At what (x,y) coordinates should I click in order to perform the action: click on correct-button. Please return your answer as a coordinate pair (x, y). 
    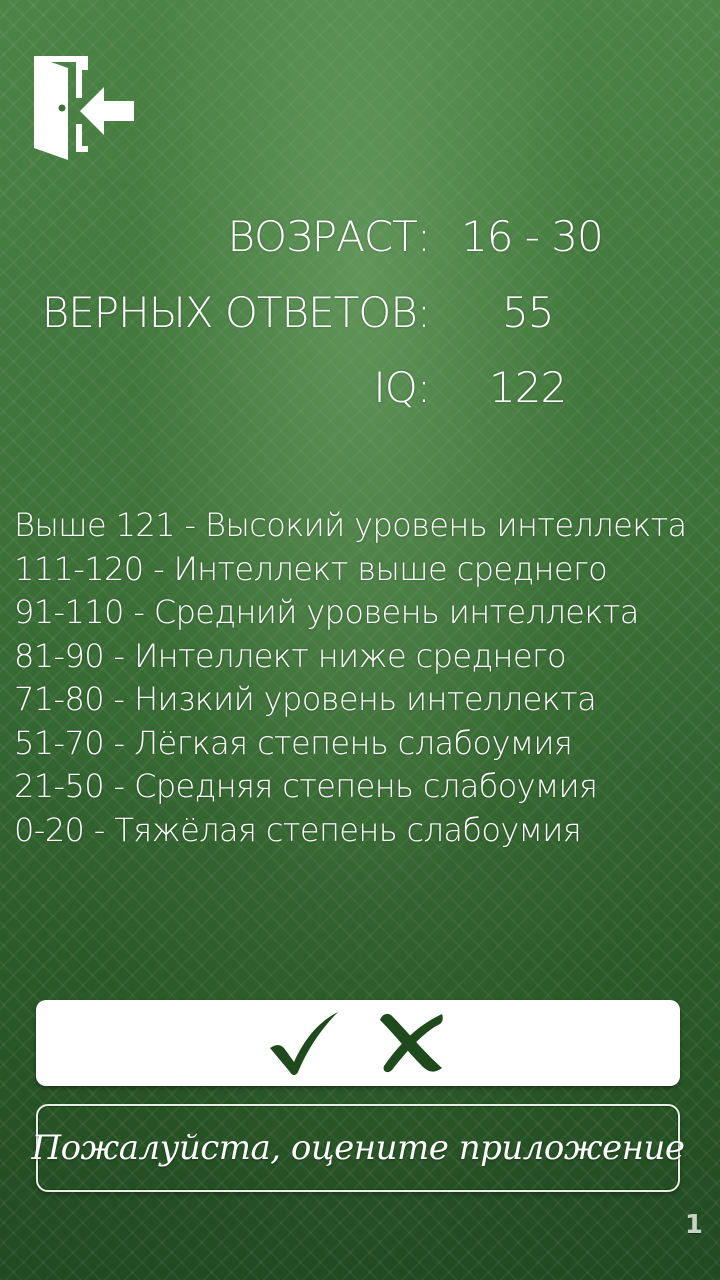
    Looking at the image, I should click on (304, 1043).